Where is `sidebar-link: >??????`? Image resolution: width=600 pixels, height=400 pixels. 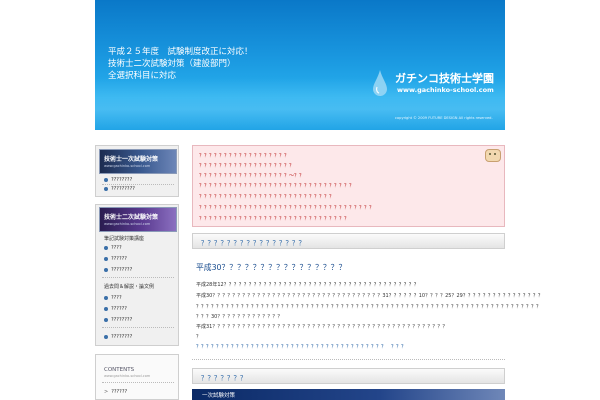 sidebar-link: >?????? is located at coordinates (115, 392).